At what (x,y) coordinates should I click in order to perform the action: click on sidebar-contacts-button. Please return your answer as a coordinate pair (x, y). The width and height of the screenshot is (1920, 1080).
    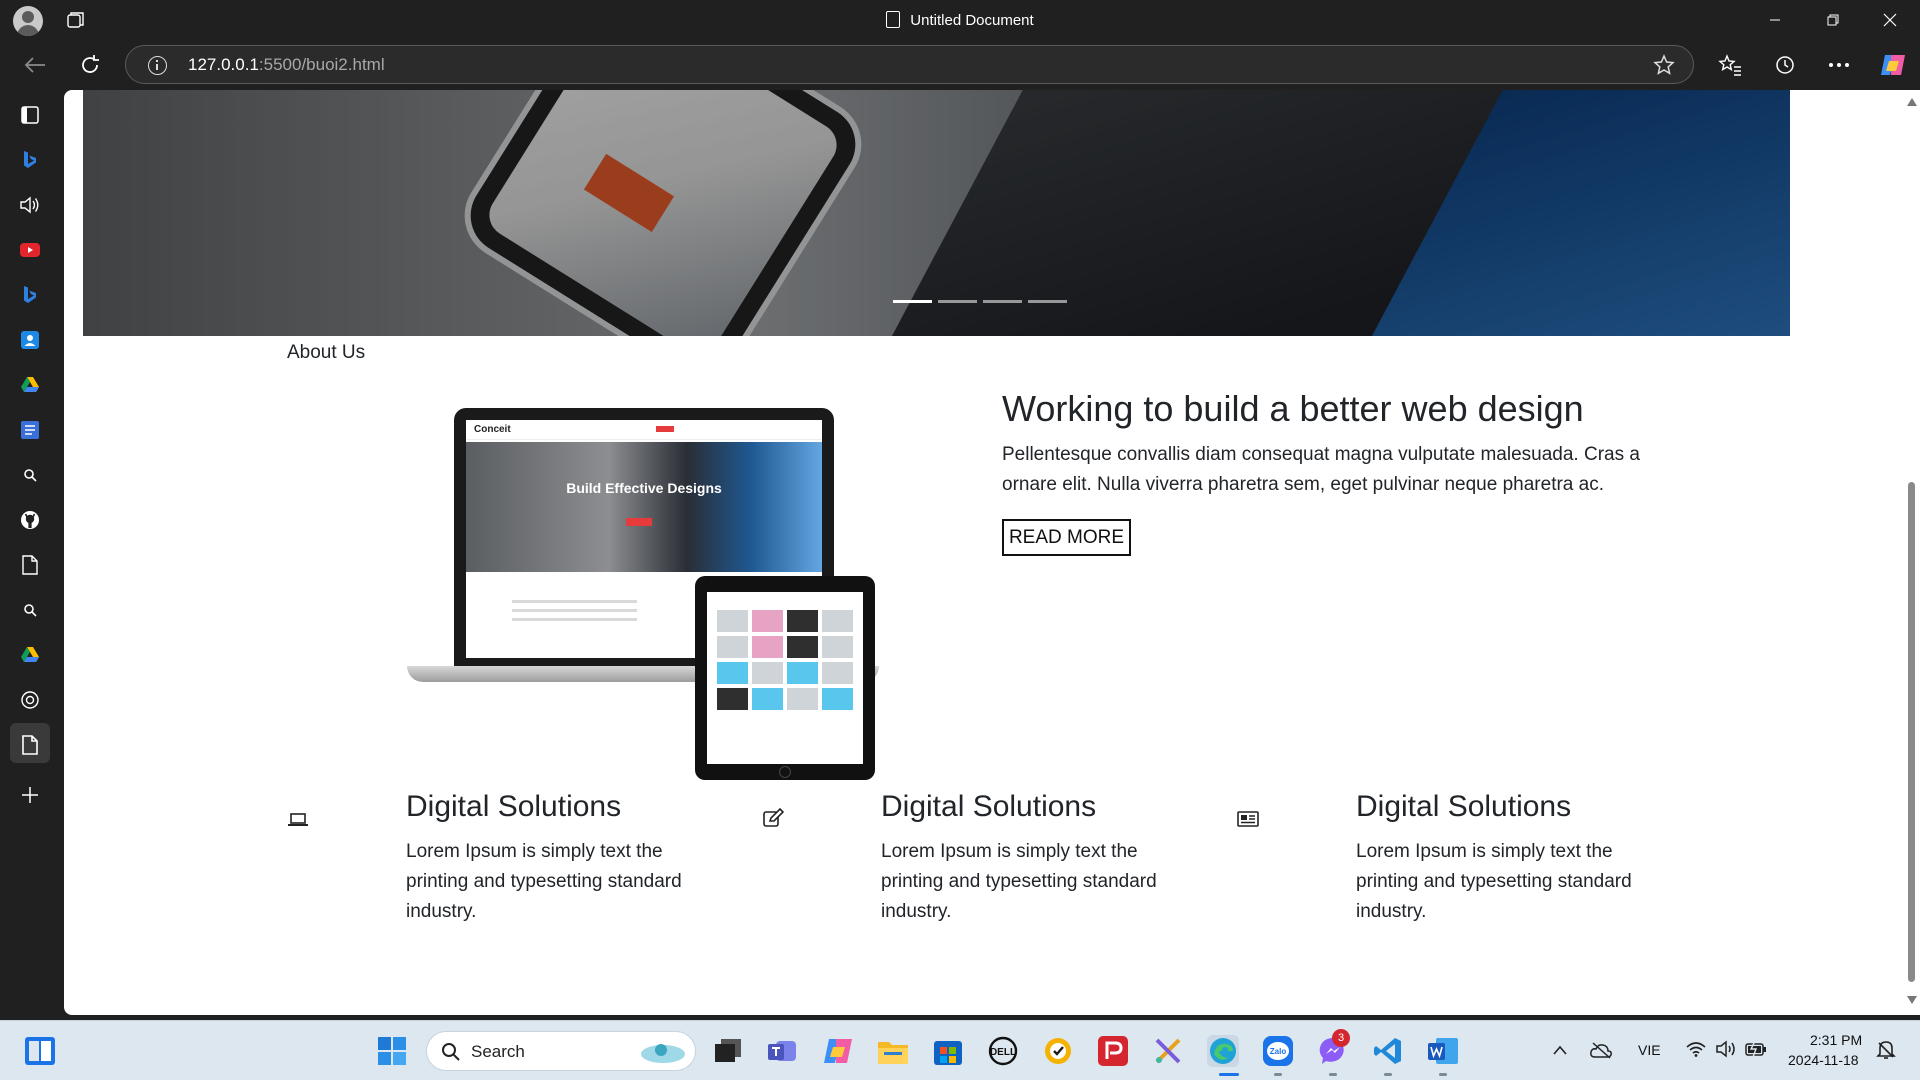
    Looking at the image, I should click on (30, 340).